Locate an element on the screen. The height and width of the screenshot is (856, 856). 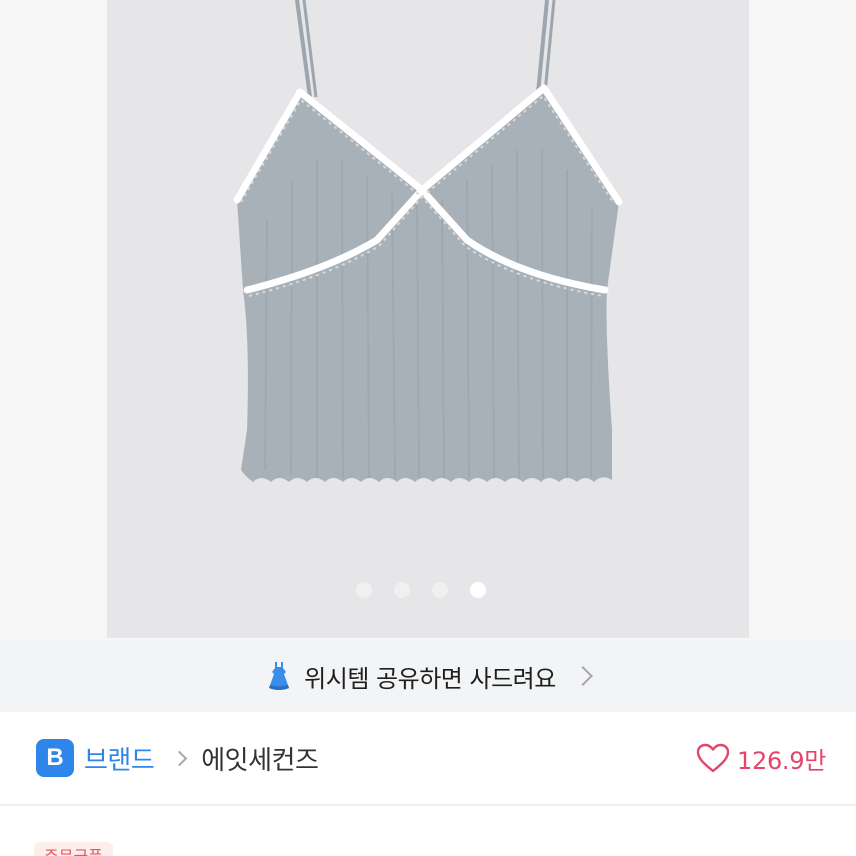
wish-share-content: 위시템 공유하면 사드려요 is located at coordinates (429, 676).